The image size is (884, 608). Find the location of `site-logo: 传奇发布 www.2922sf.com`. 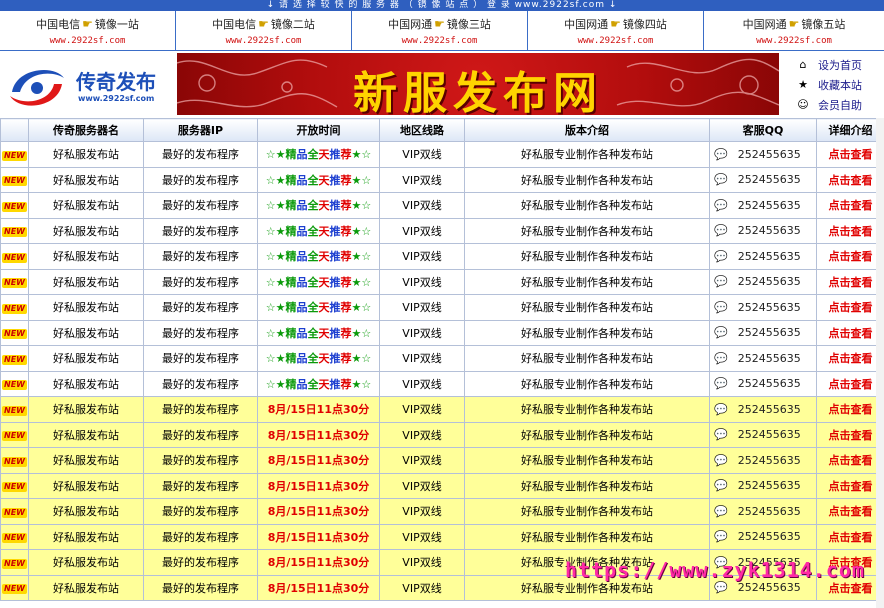

site-logo: 传奇发布 www.2922sf.com is located at coordinates (89, 85).